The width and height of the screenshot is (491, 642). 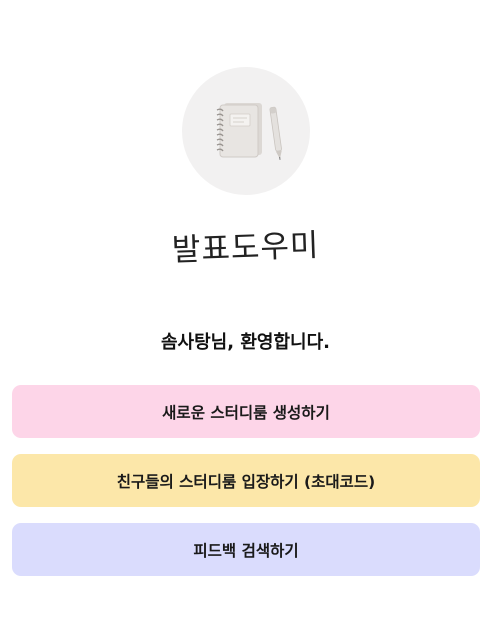 What do you see at coordinates (246, 248) in the screenshot?
I see `app-title: 발표도우미` at bounding box center [246, 248].